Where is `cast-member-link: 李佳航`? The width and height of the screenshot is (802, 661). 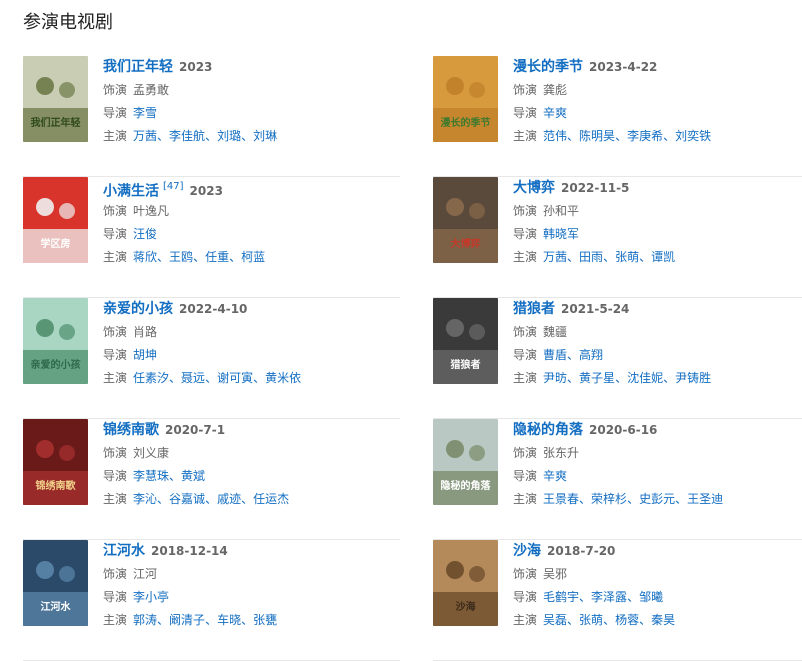
cast-member-link: 李佳航 is located at coordinates (187, 136).